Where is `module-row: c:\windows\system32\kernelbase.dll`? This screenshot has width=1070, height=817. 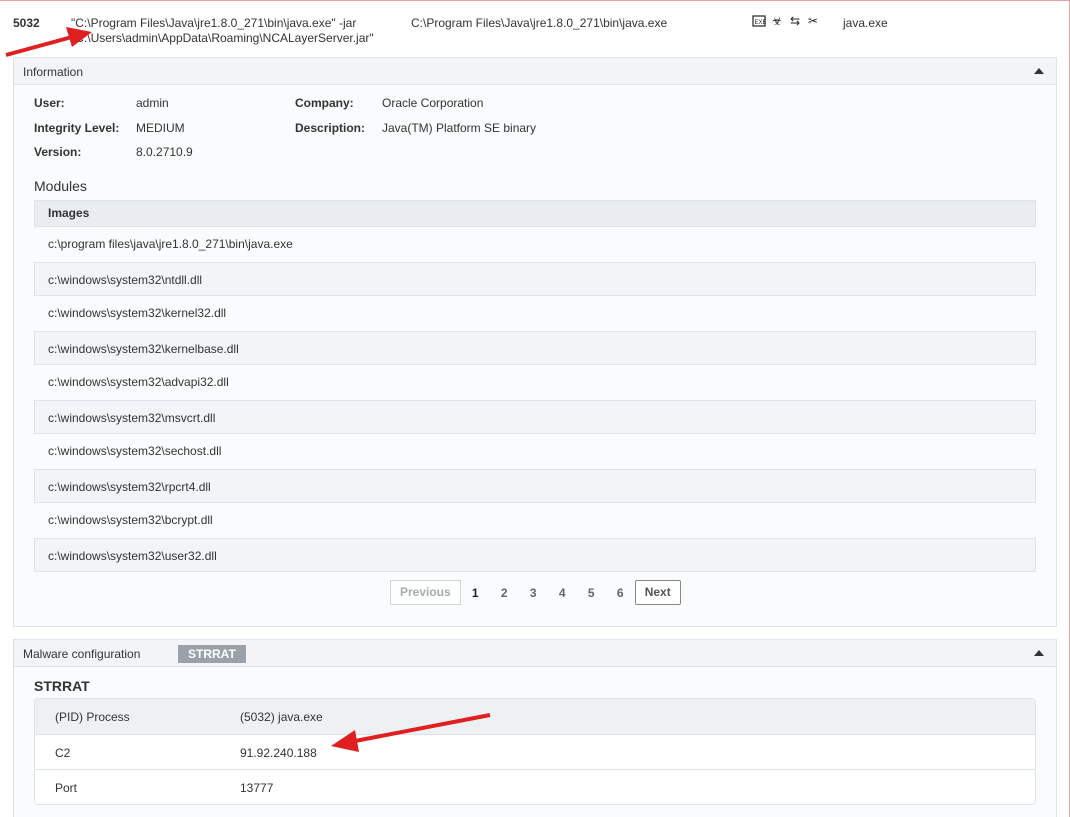
module-row: c:\windows\system32\kernelbase.dll is located at coordinates (535, 347).